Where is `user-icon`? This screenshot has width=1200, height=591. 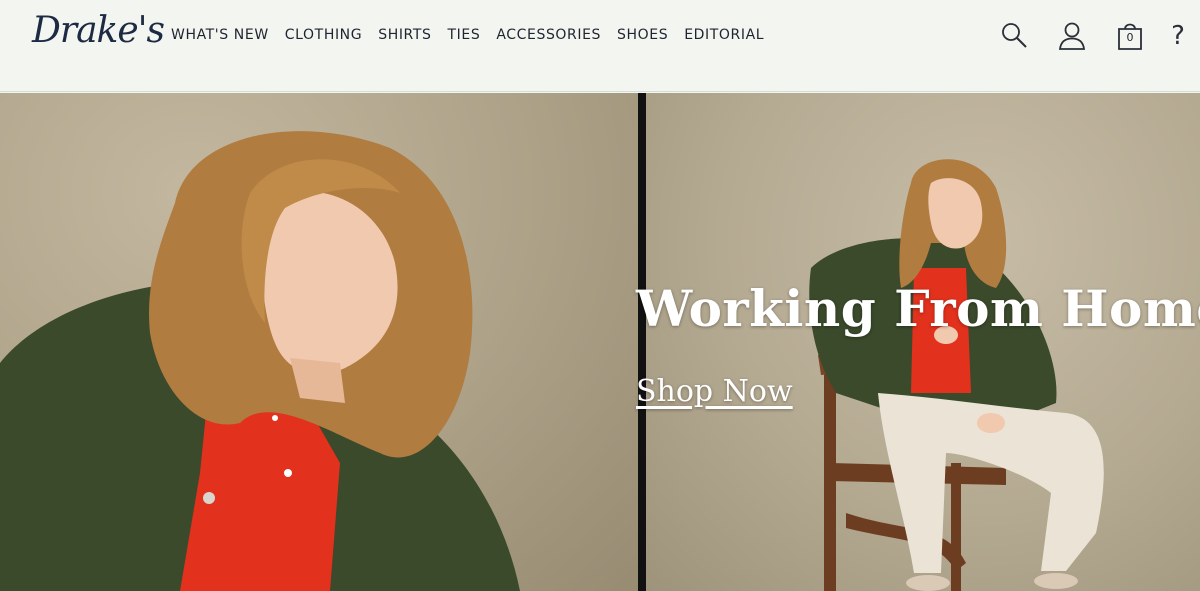 user-icon is located at coordinates (1072, 36).